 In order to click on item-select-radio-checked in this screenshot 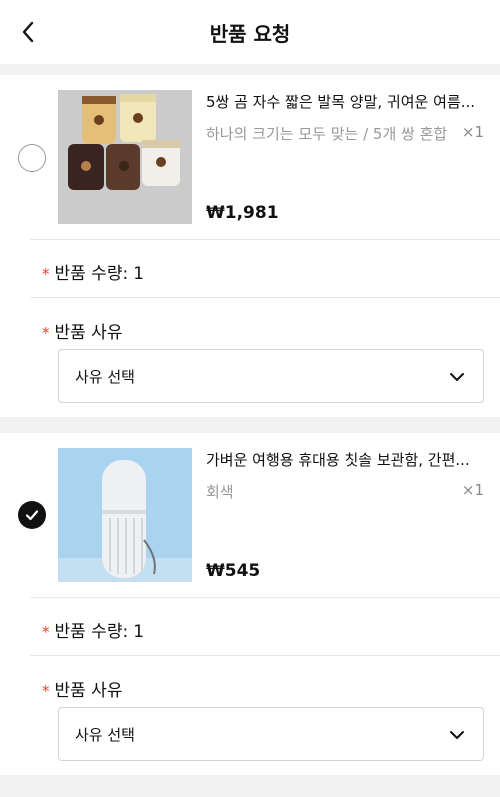, I will do `click(32, 515)`.